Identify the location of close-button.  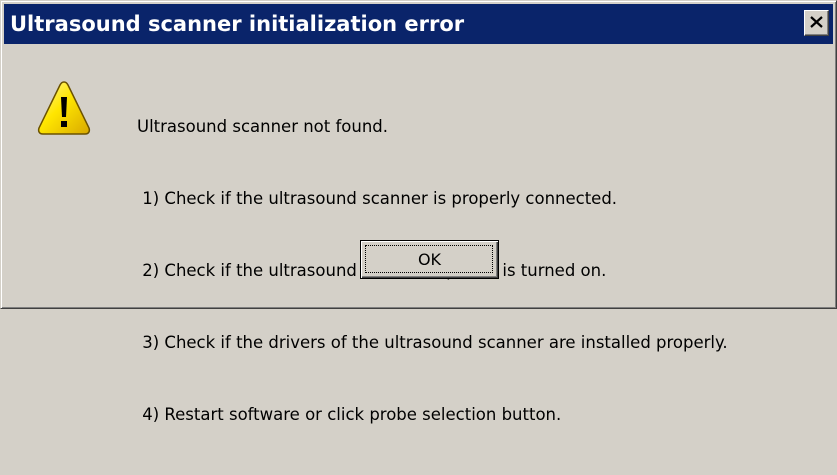
(816, 23).